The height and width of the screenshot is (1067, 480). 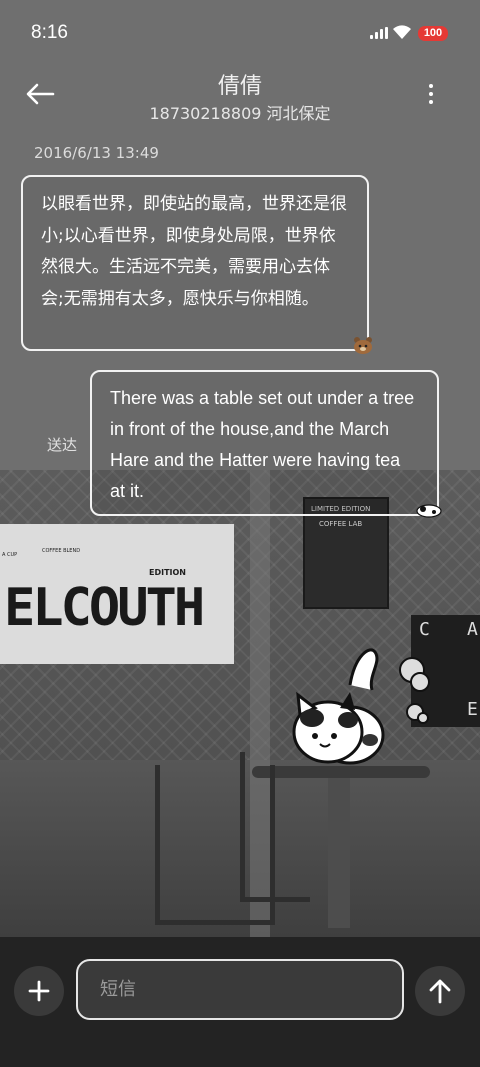 What do you see at coordinates (240, 113) in the screenshot?
I see `contact-subtitle: 18730218809 河北保定` at bounding box center [240, 113].